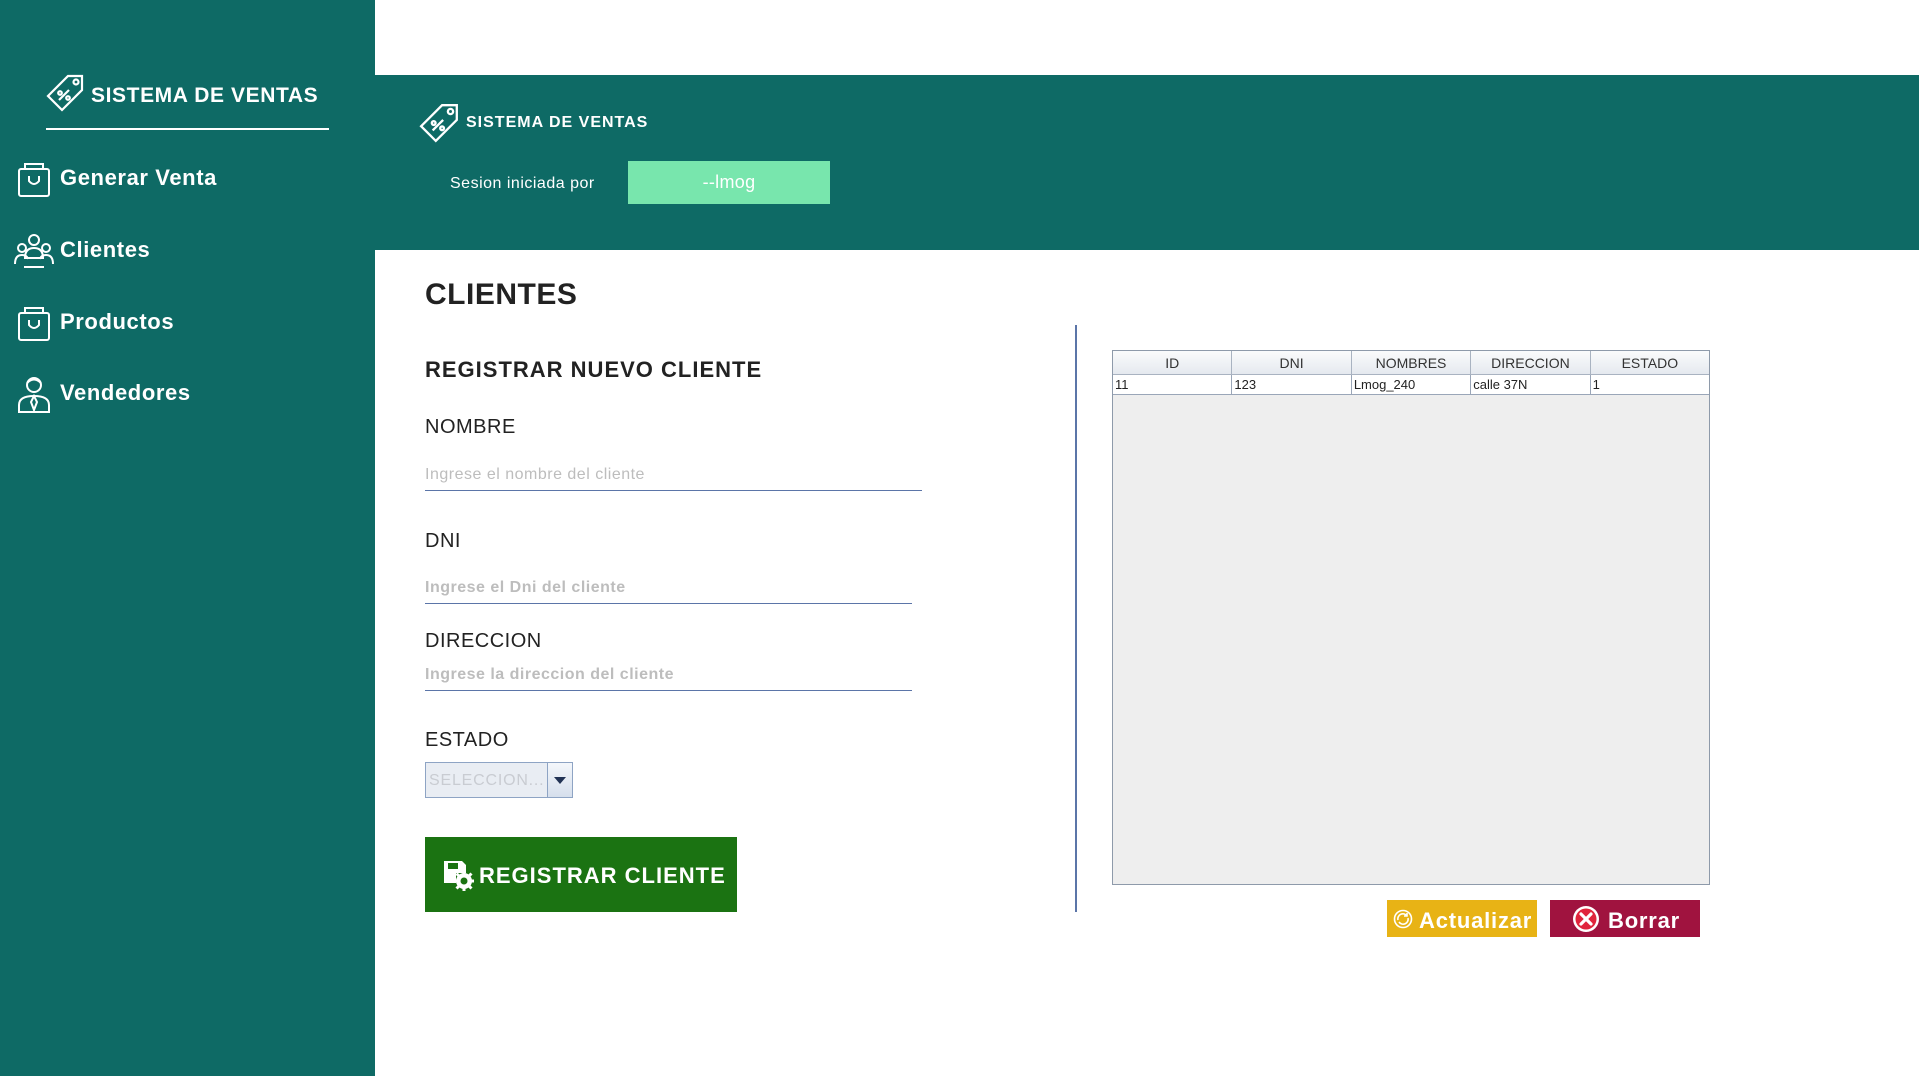 Image resolution: width=1919 pixels, height=1076 pixels. Describe the element at coordinates (483, 641) in the screenshot. I see `direccion-label: DIRECCION` at that location.